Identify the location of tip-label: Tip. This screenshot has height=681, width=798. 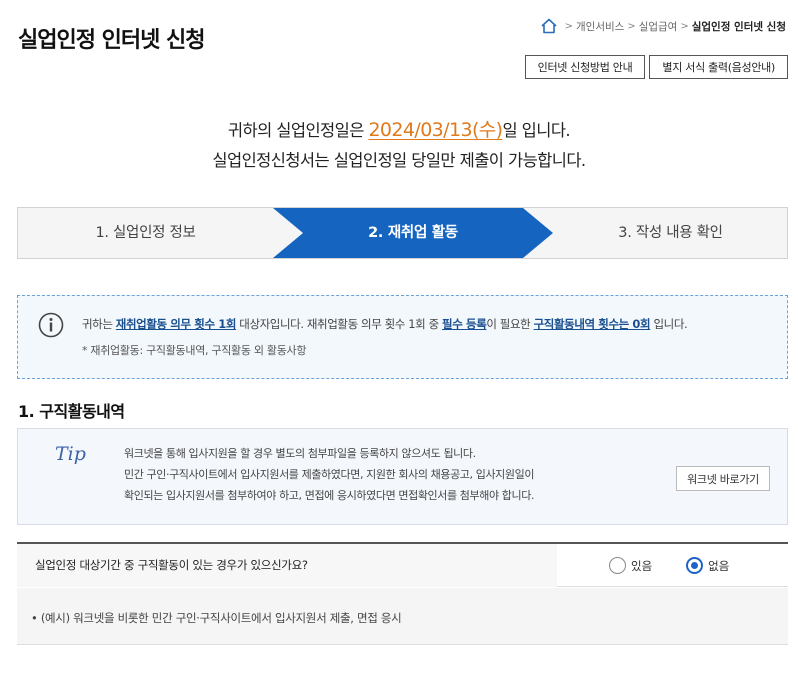
(70, 454).